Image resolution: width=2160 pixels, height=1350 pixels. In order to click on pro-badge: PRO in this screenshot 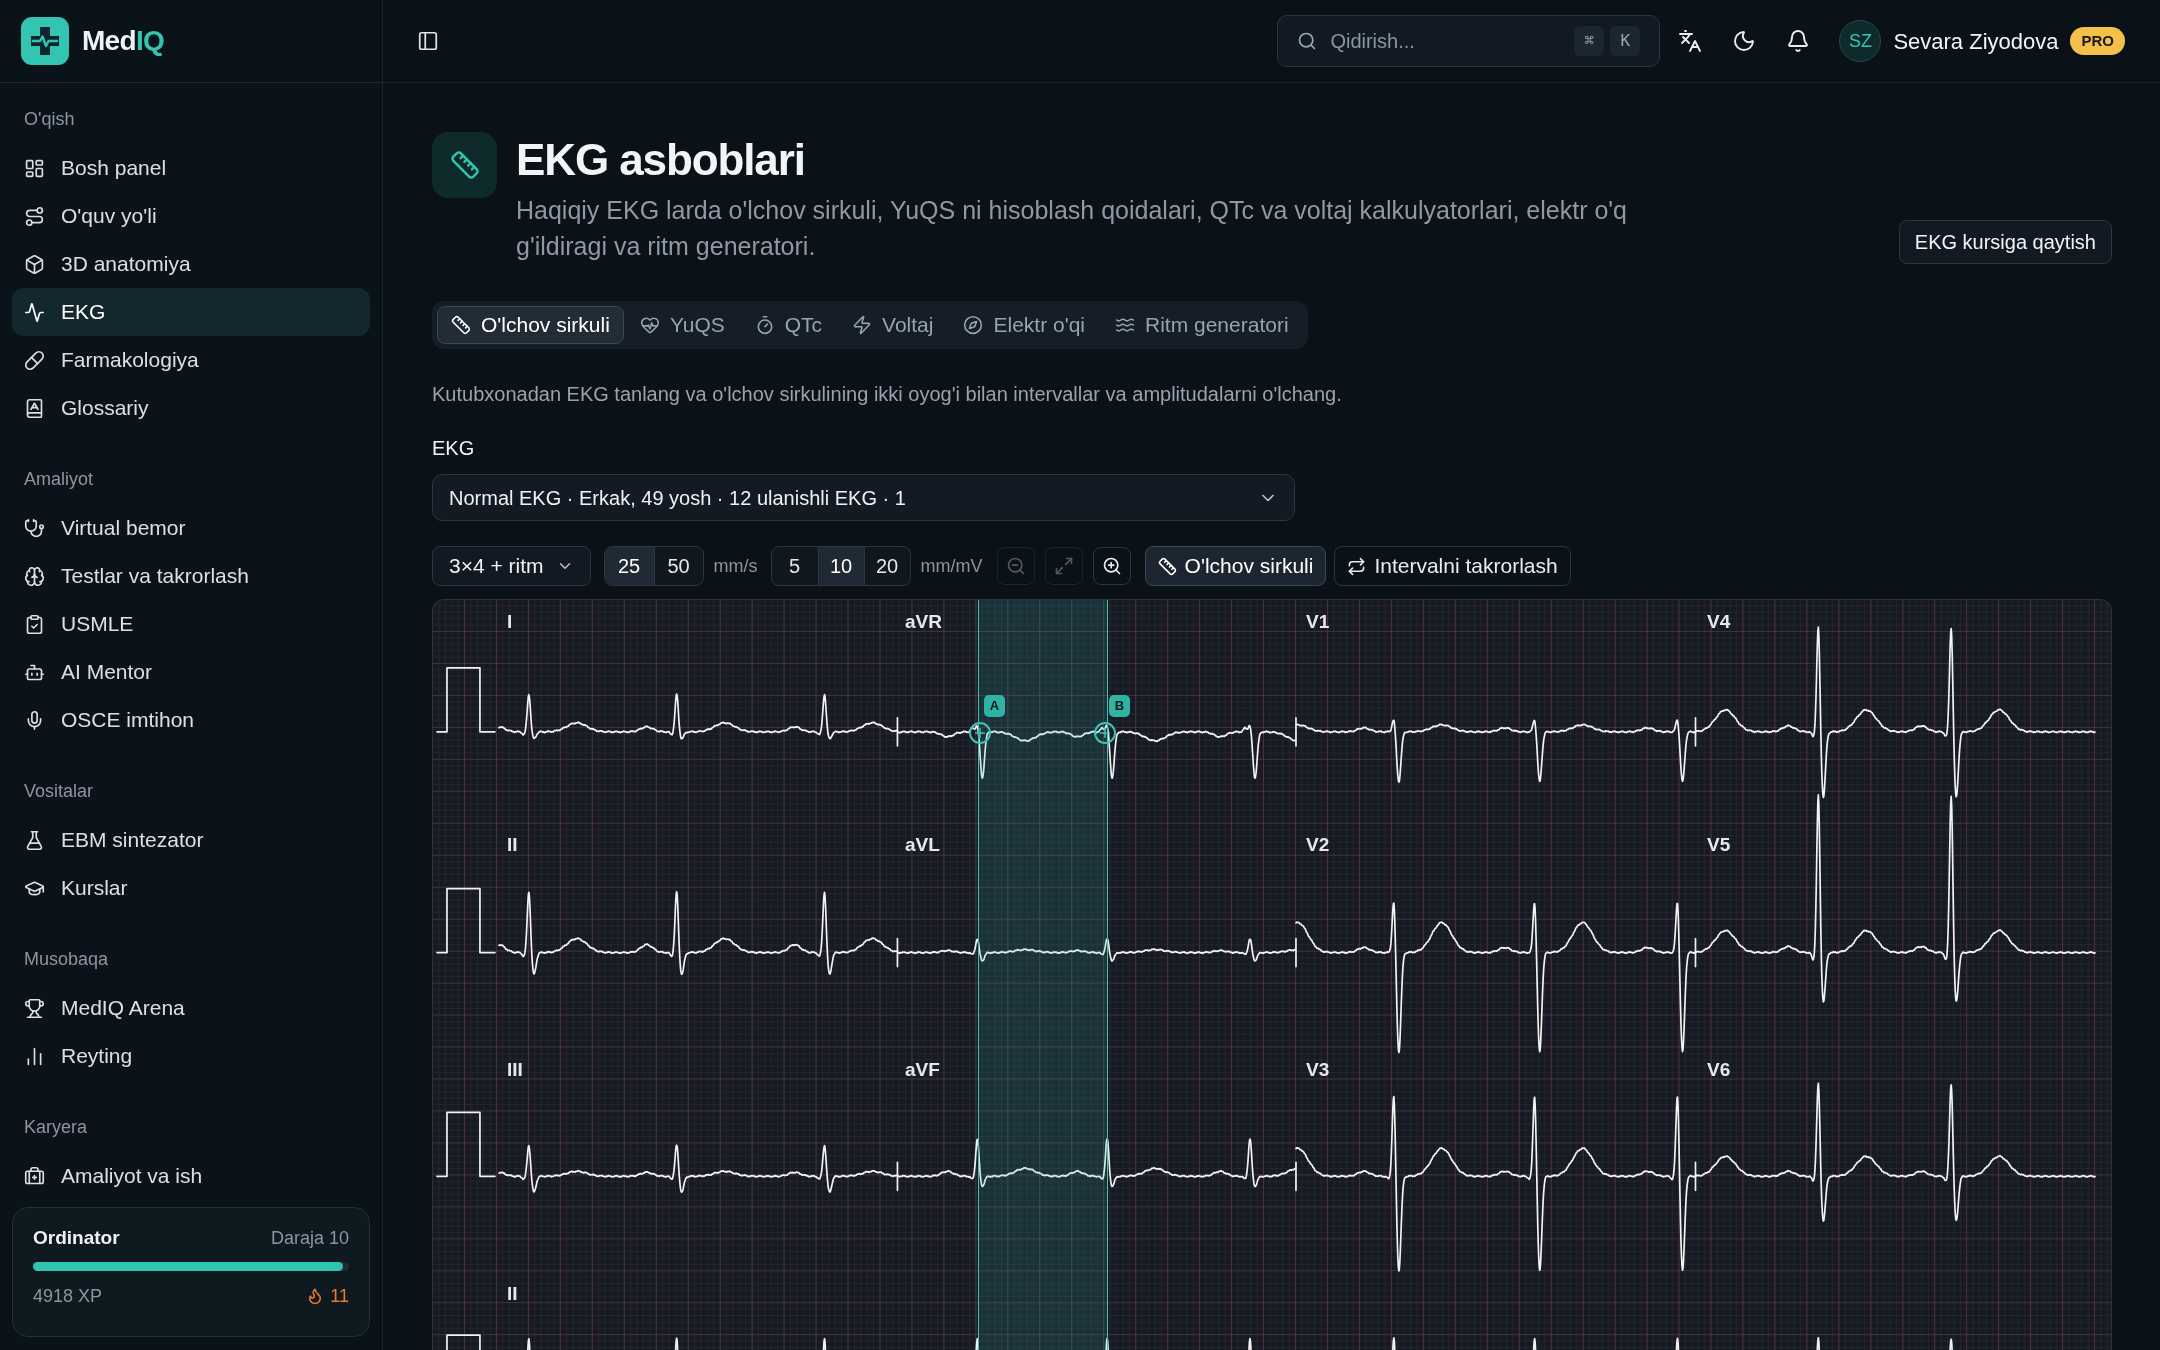, I will do `click(2097, 41)`.